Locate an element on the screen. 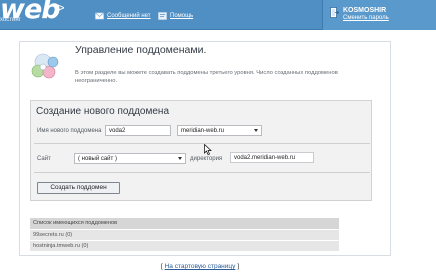  domain-select: meridian-web.ru is located at coordinates (219, 130).